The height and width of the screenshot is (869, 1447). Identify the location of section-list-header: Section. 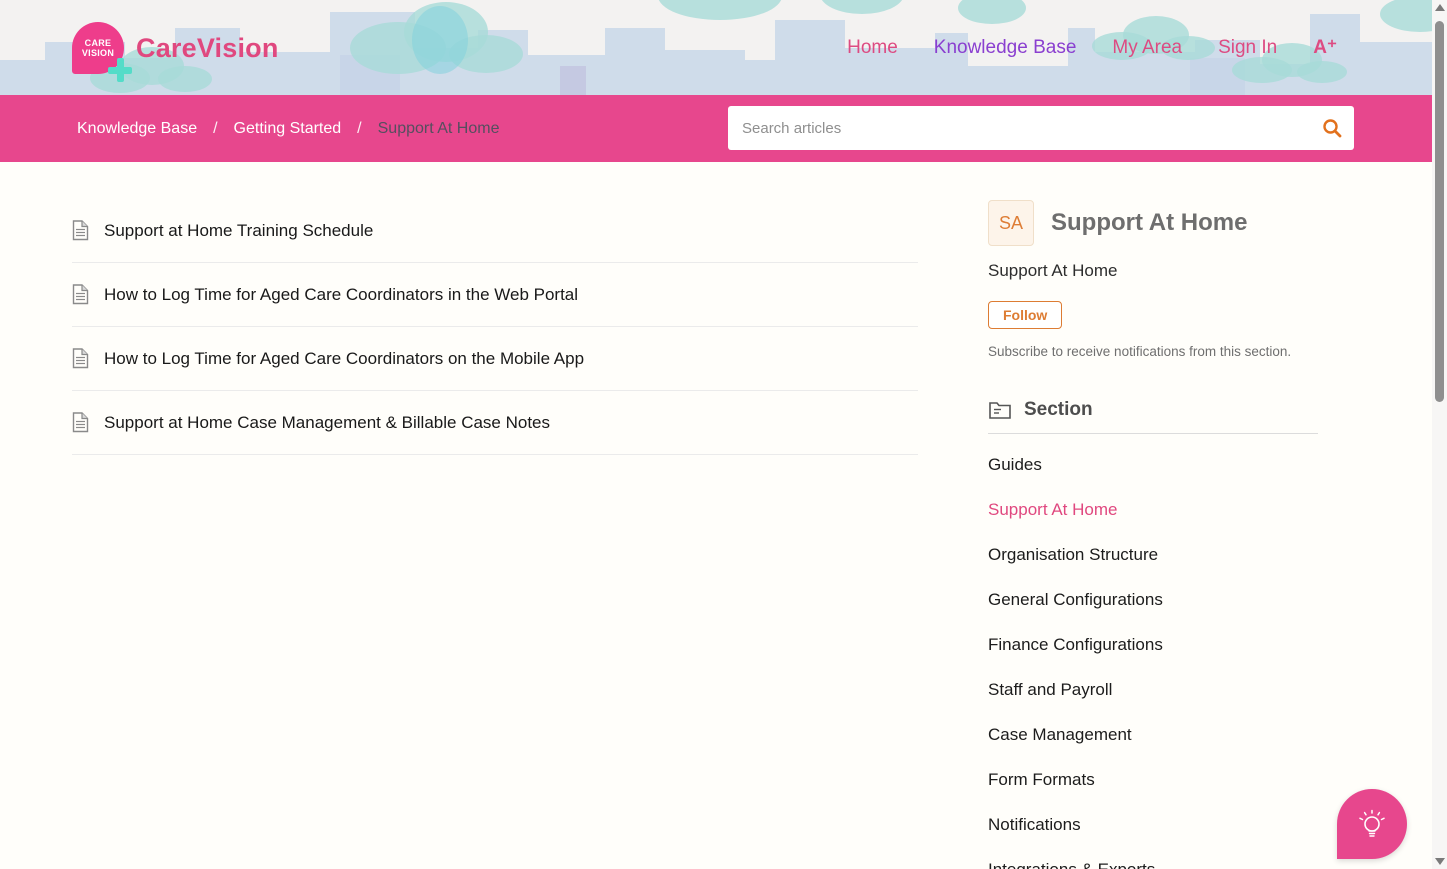
(1153, 410).